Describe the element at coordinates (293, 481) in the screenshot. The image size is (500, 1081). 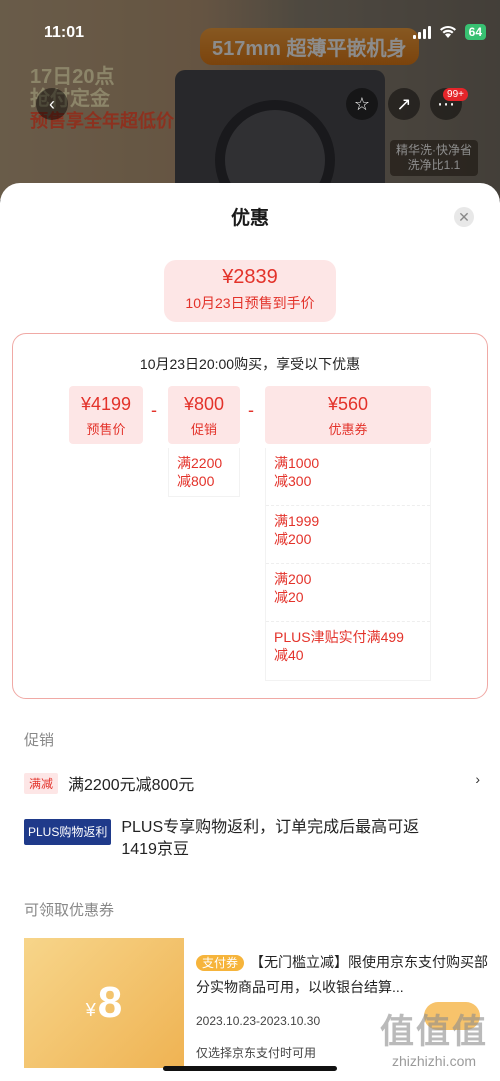
I see `coupon-detail-line2: 减300` at that location.